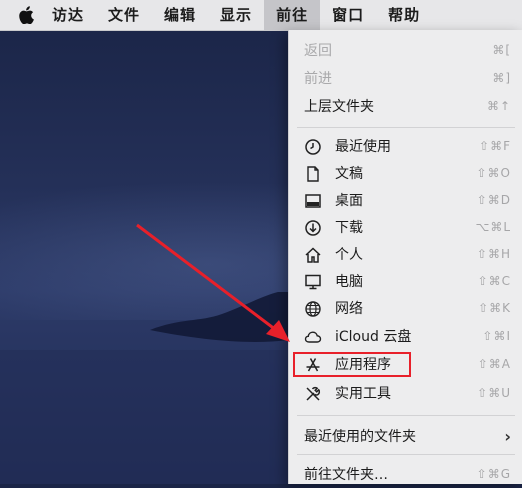 The width and height of the screenshot is (522, 488). I want to click on chevron-right-icon: ›, so click(507, 436).